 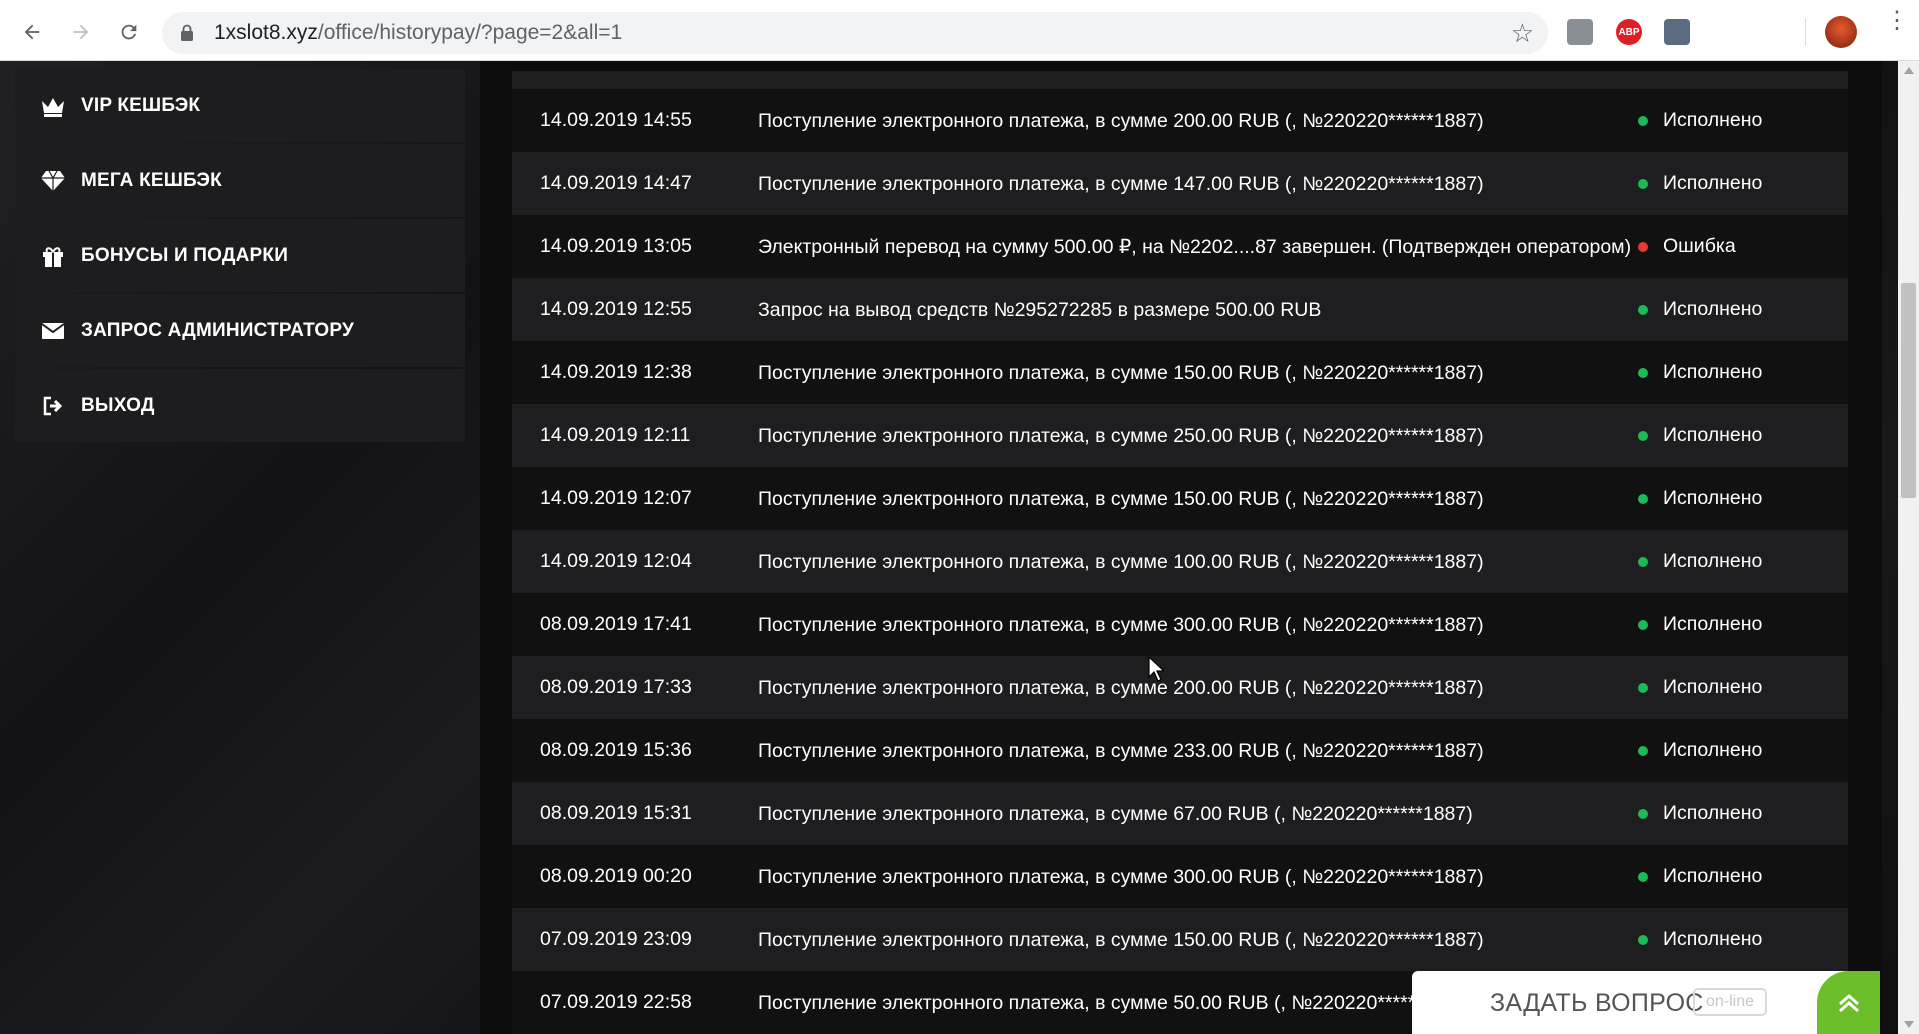 I want to click on row-date: 14.09.2019 14:47, so click(x=616, y=183).